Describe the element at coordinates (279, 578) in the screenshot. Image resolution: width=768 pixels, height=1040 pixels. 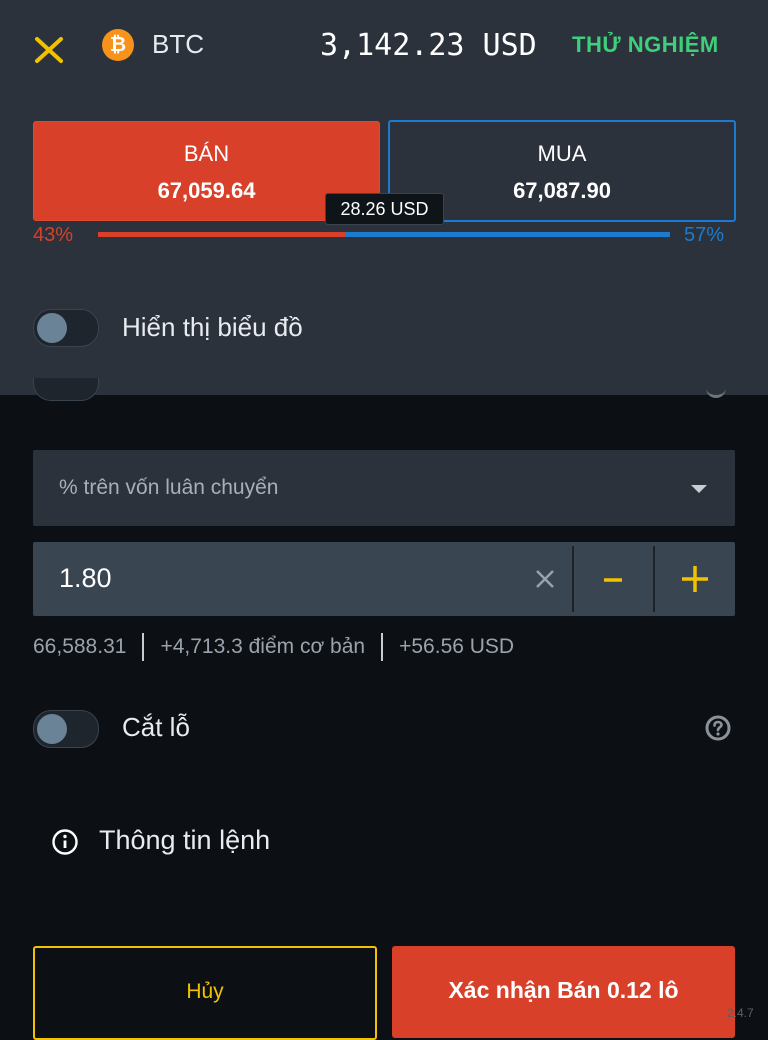
I see `take-profit-value-input` at that location.